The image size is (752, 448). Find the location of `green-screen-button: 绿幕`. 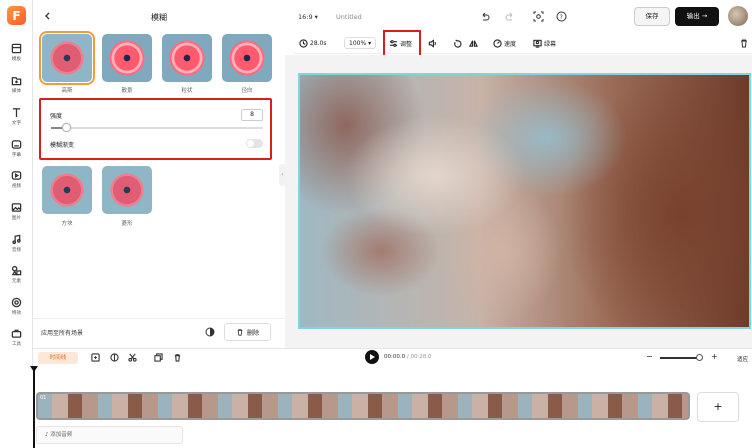

green-screen-button: 绿幕 is located at coordinates (544, 43).